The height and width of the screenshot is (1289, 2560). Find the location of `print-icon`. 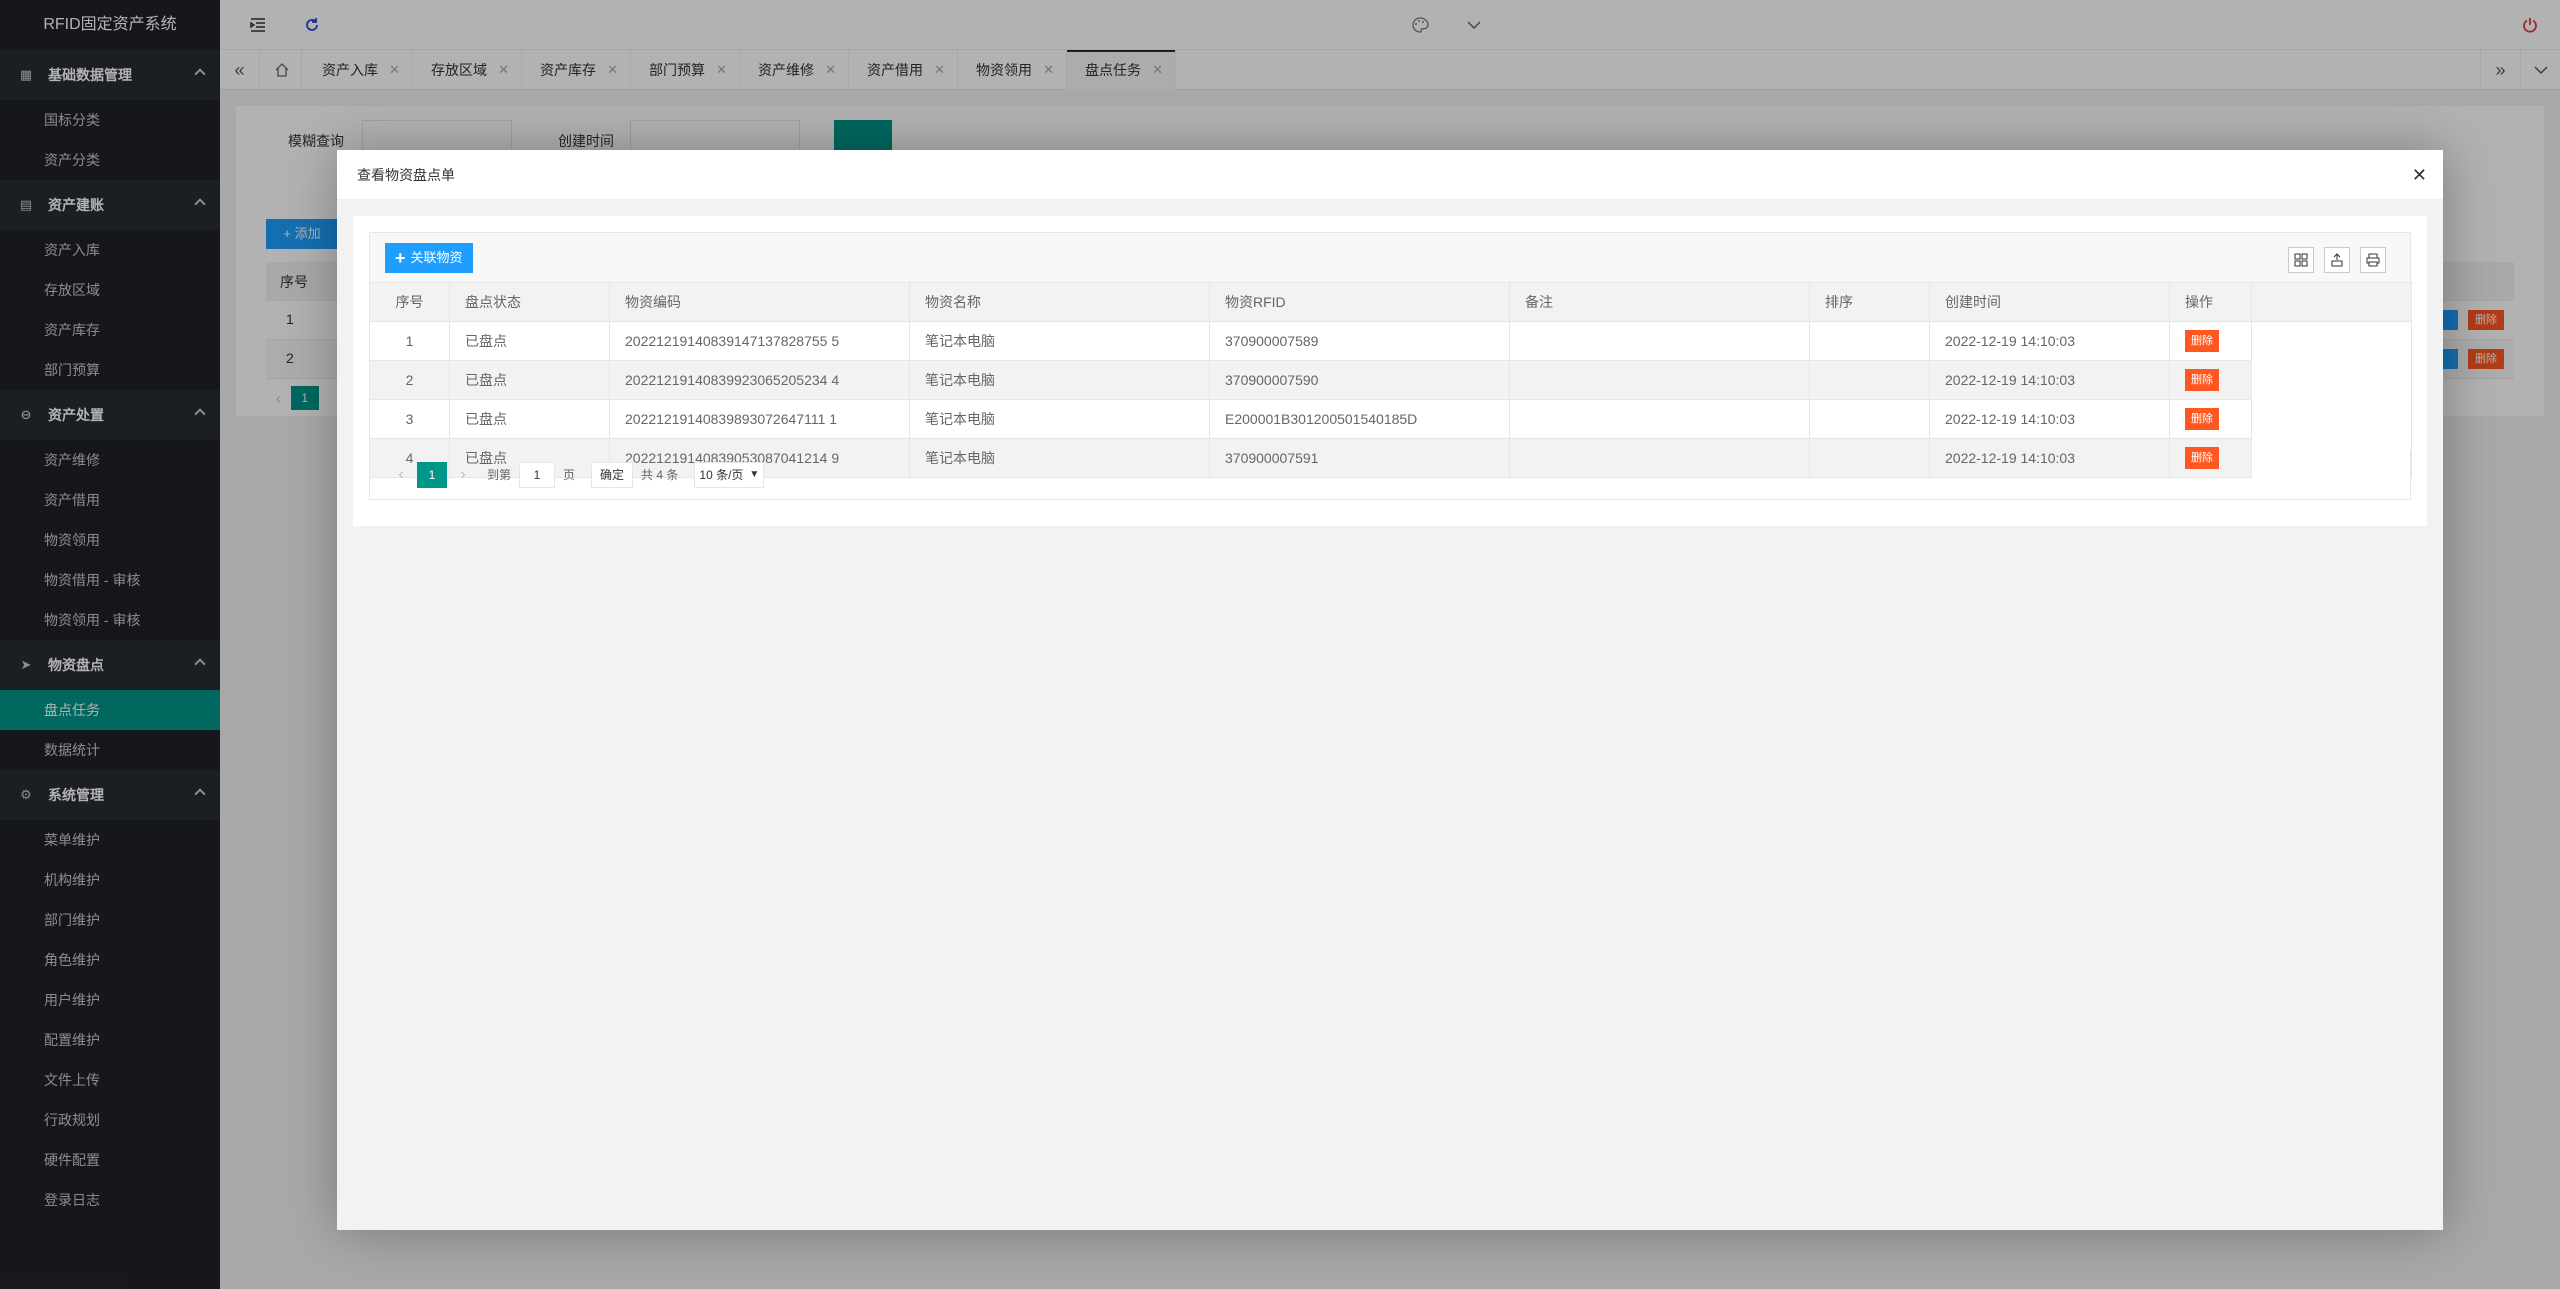

print-icon is located at coordinates (2373, 260).